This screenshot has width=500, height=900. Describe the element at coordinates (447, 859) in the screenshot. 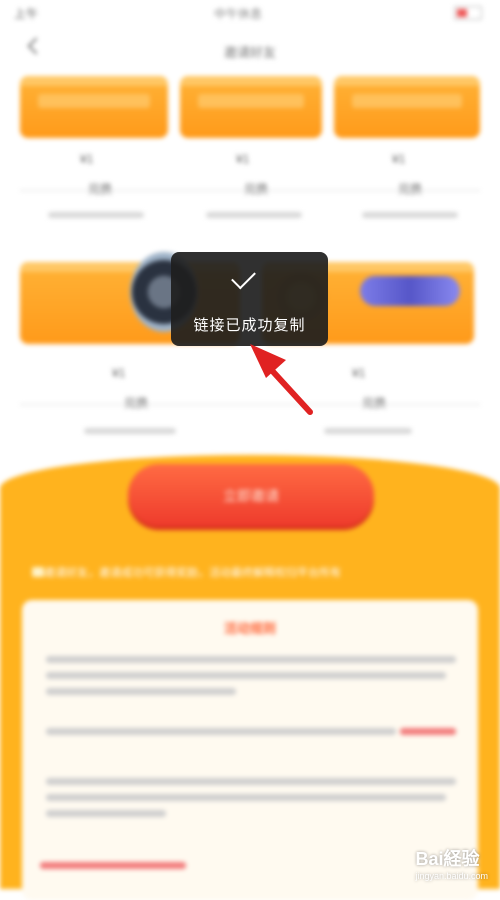

I see `watermark-brand: Bai経验` at that location.